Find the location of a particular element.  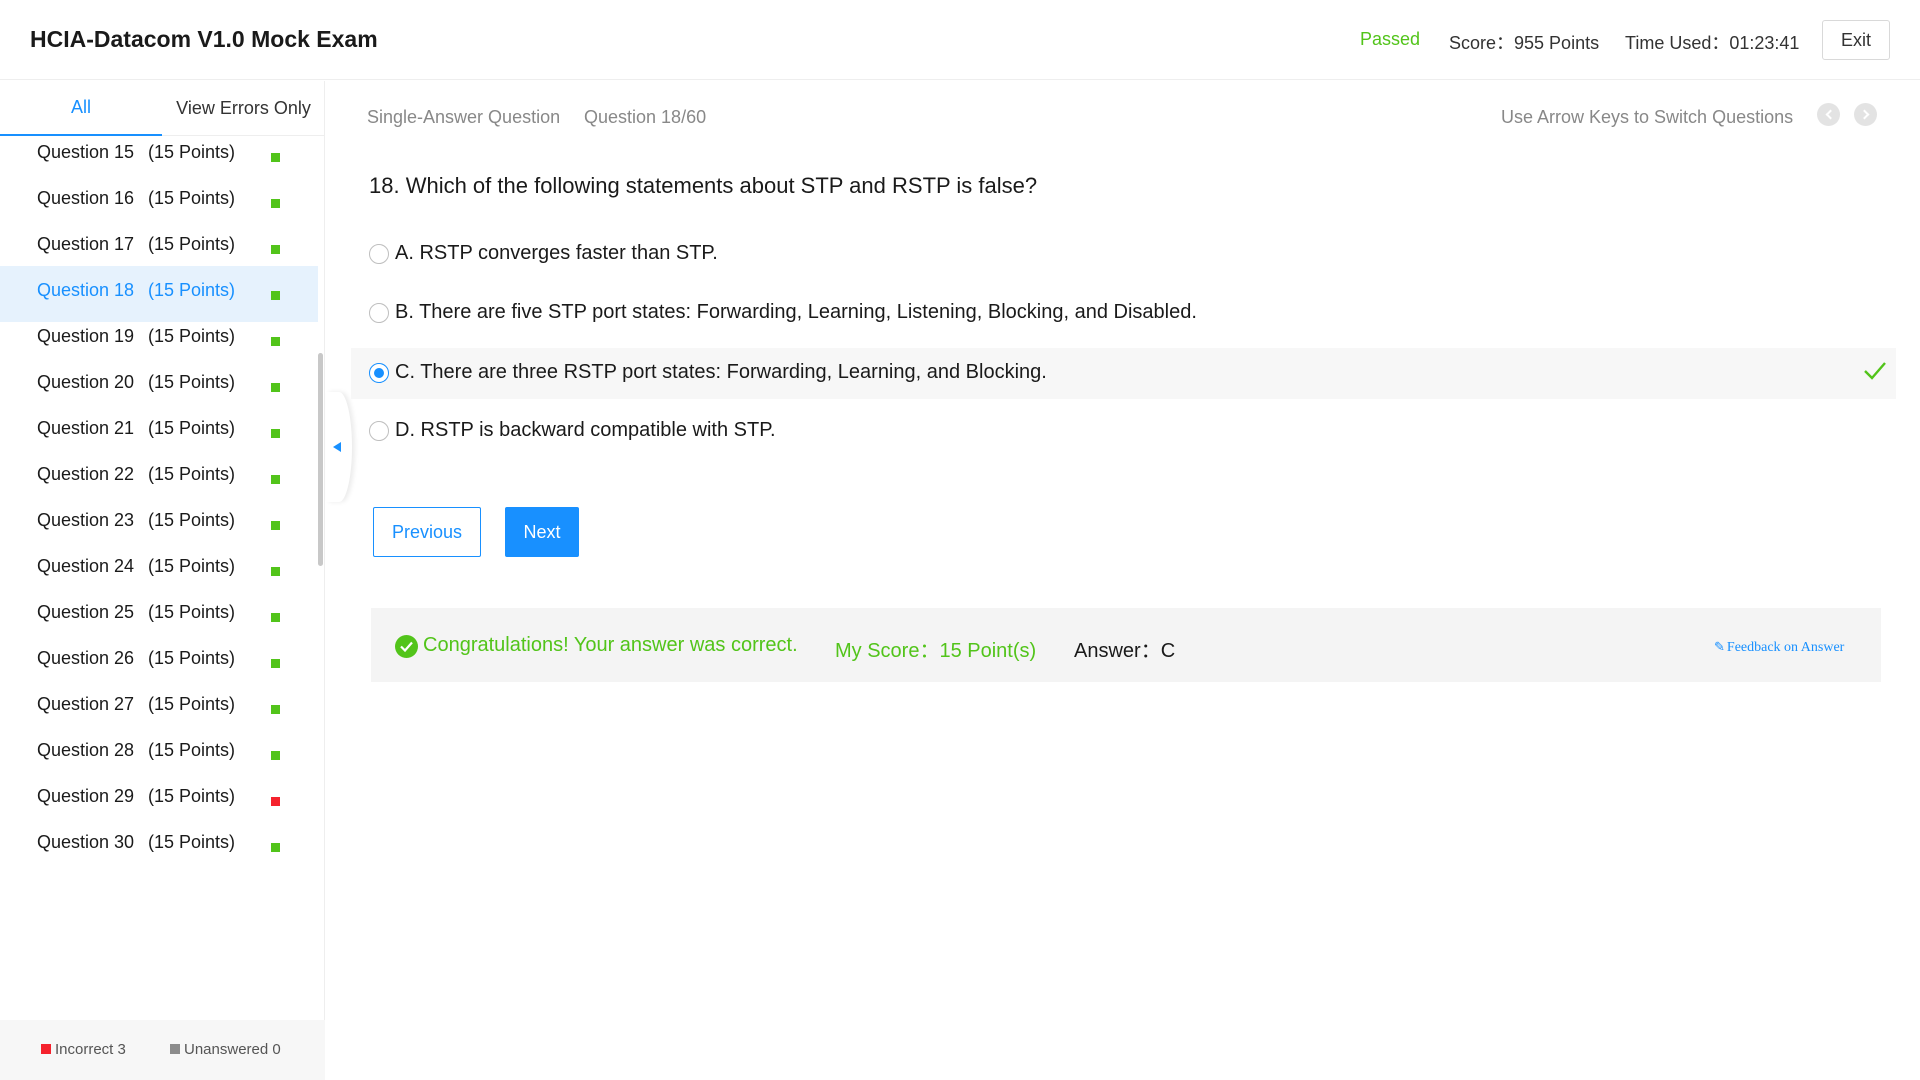

question-list-item: Question 30 (15 Points) is located at coordinates (159, 846).